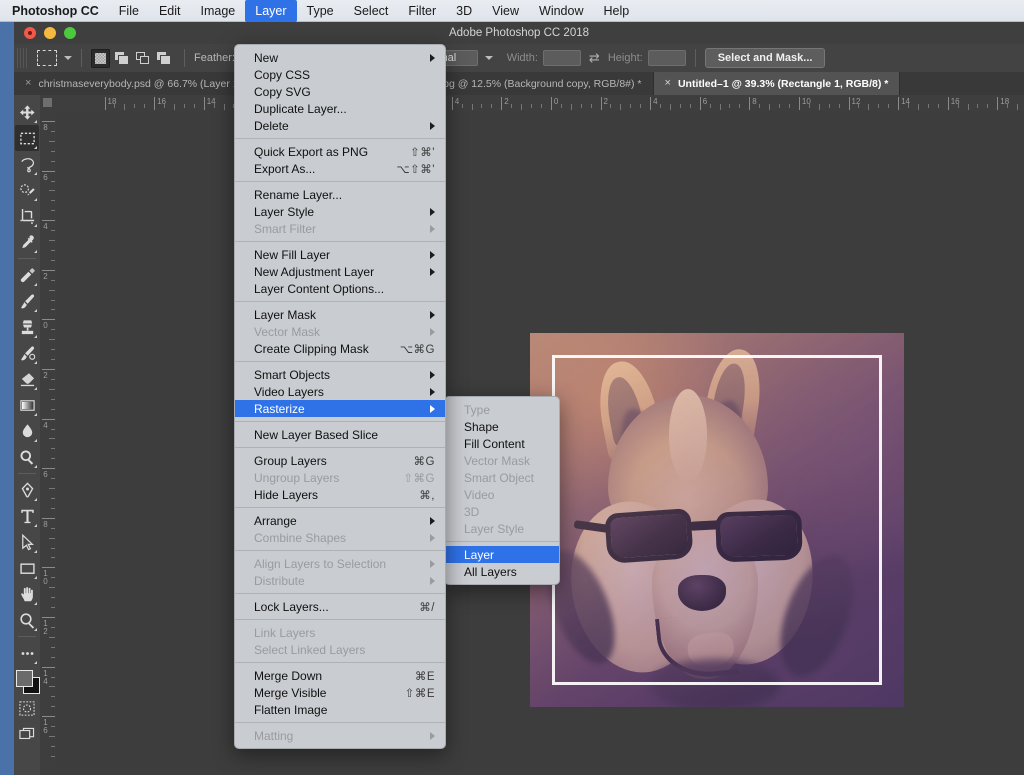 This screenshot has width=1024, height=775. Describe the element at coordinates (27, 568) in the screenshot. I see `rectangle-tool` at that location.